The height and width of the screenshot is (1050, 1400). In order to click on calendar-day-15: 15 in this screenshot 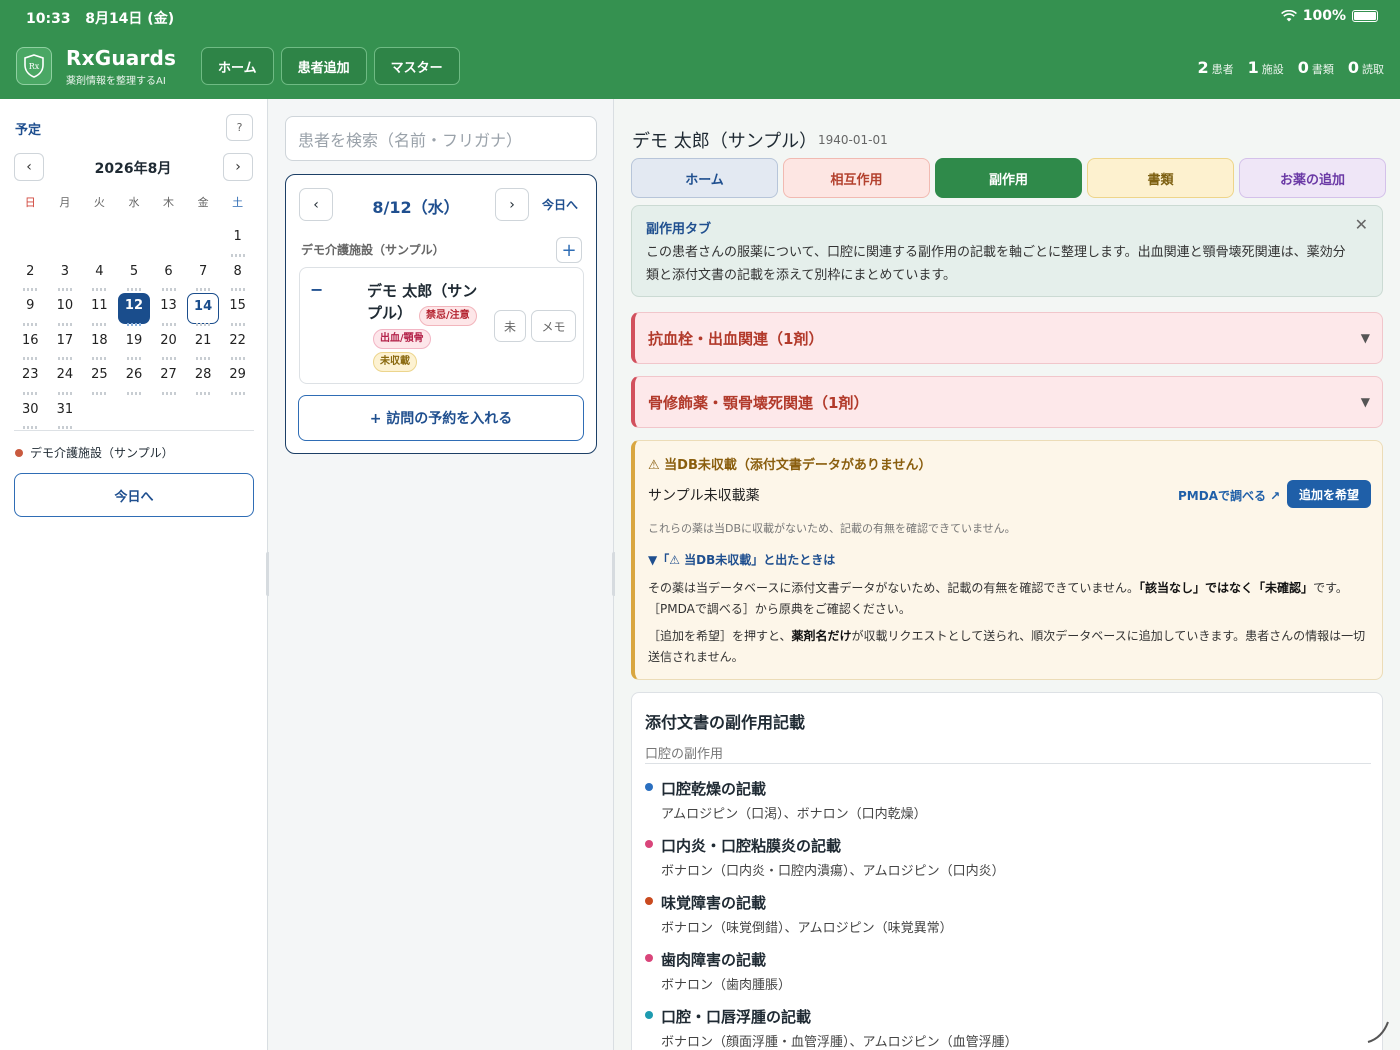, I will do `click(238, 309)`.